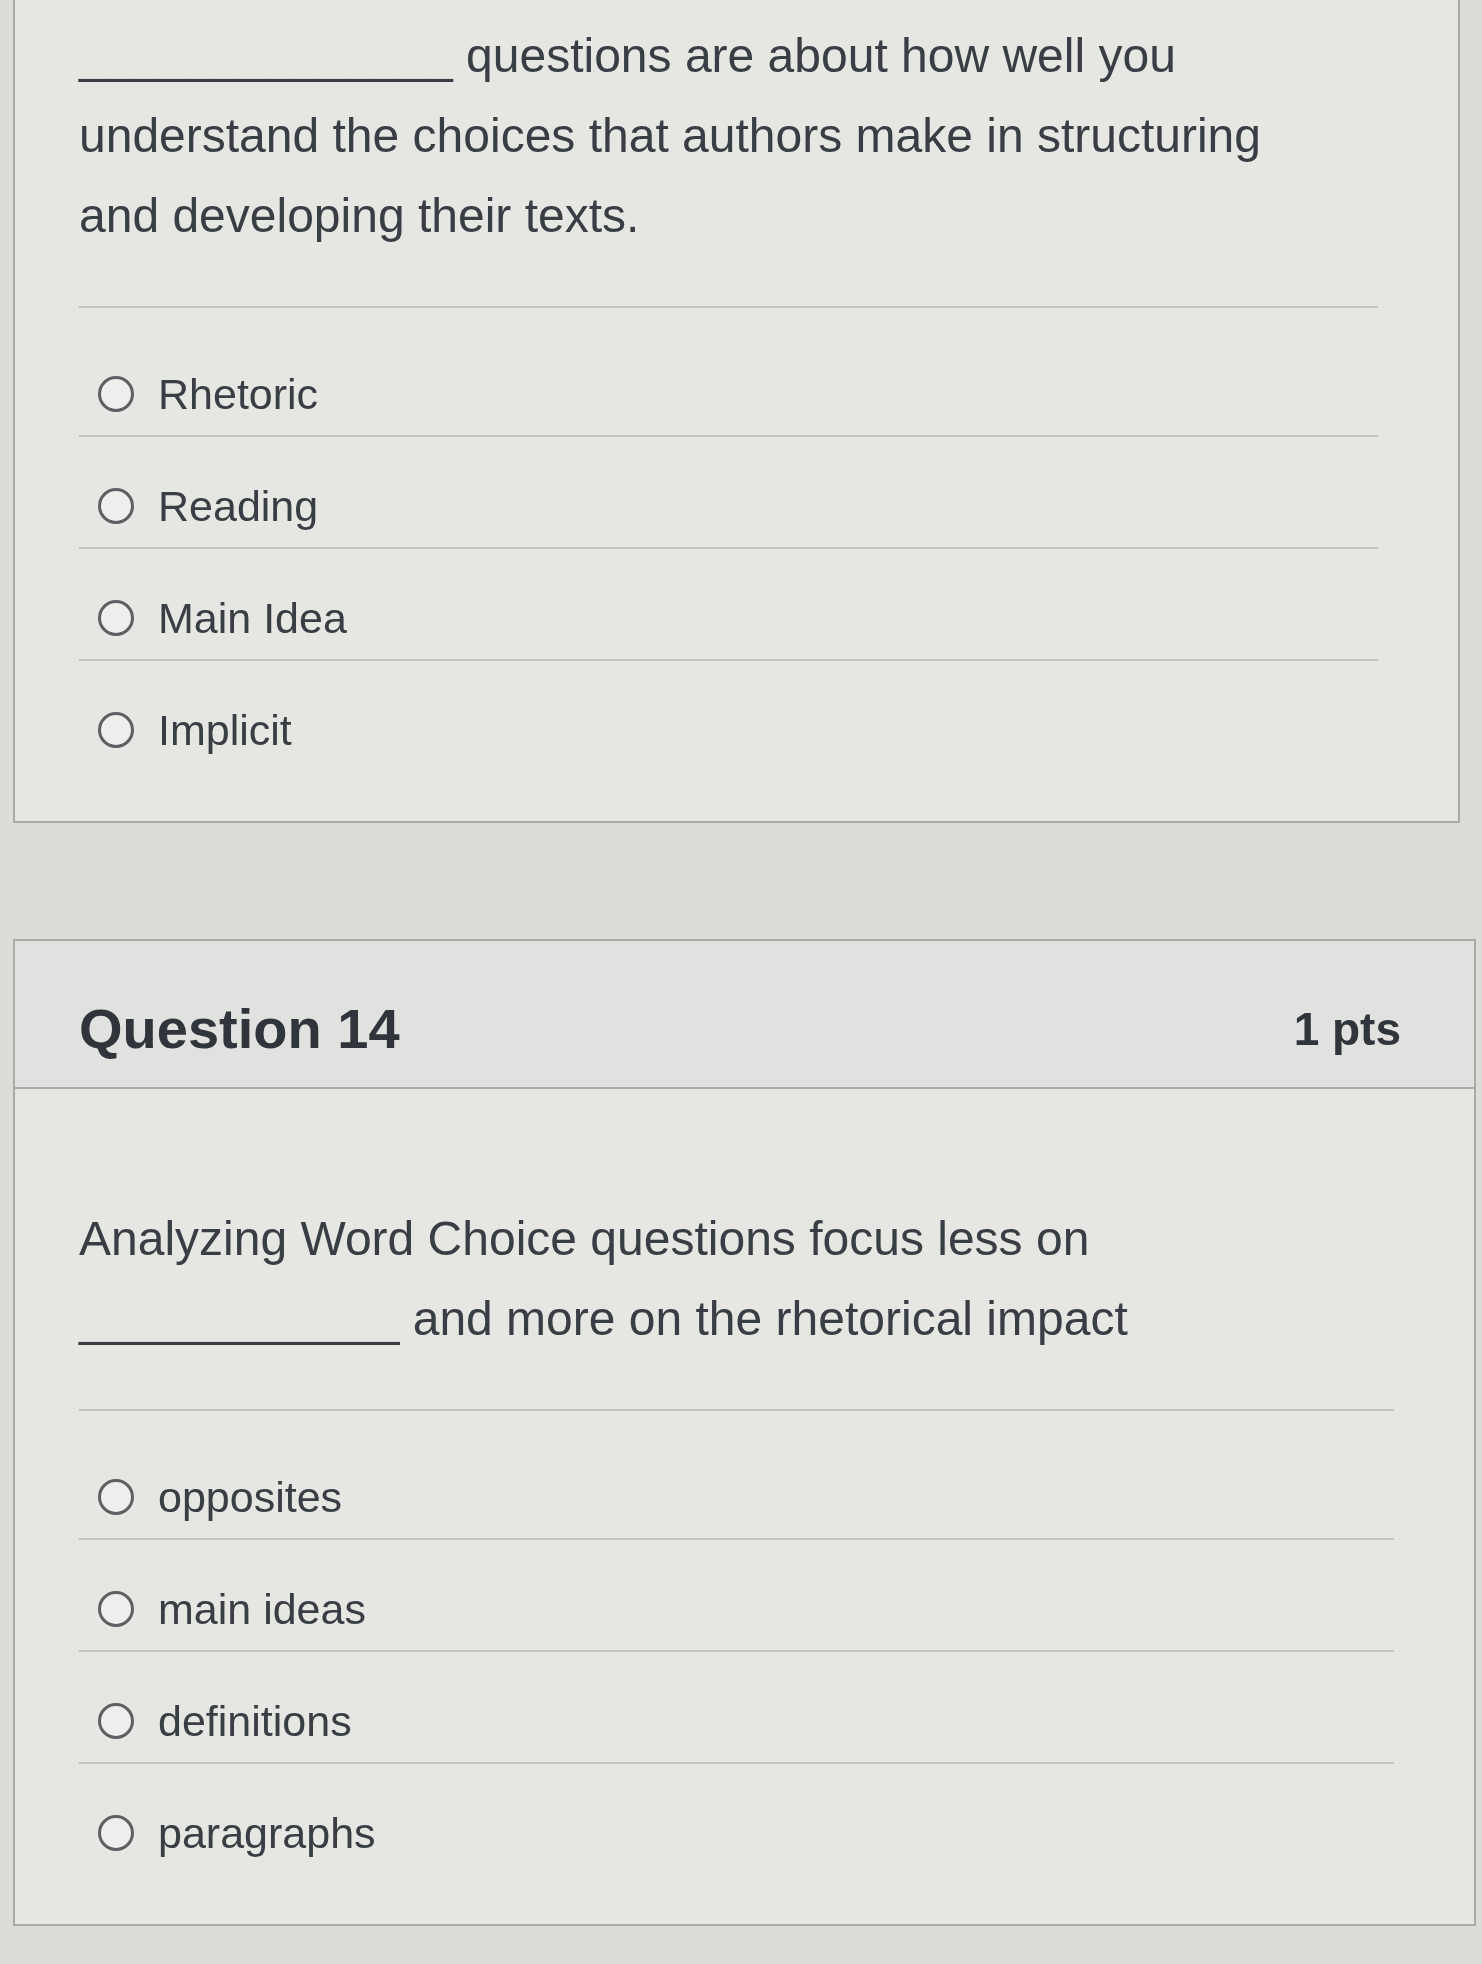 The width and height of the screenshot is (1482, 1964). What do you see at coordinates (255, 1721) in the screenshot?
I see `answer-label: definitions` at bounding box center [255, 1721].